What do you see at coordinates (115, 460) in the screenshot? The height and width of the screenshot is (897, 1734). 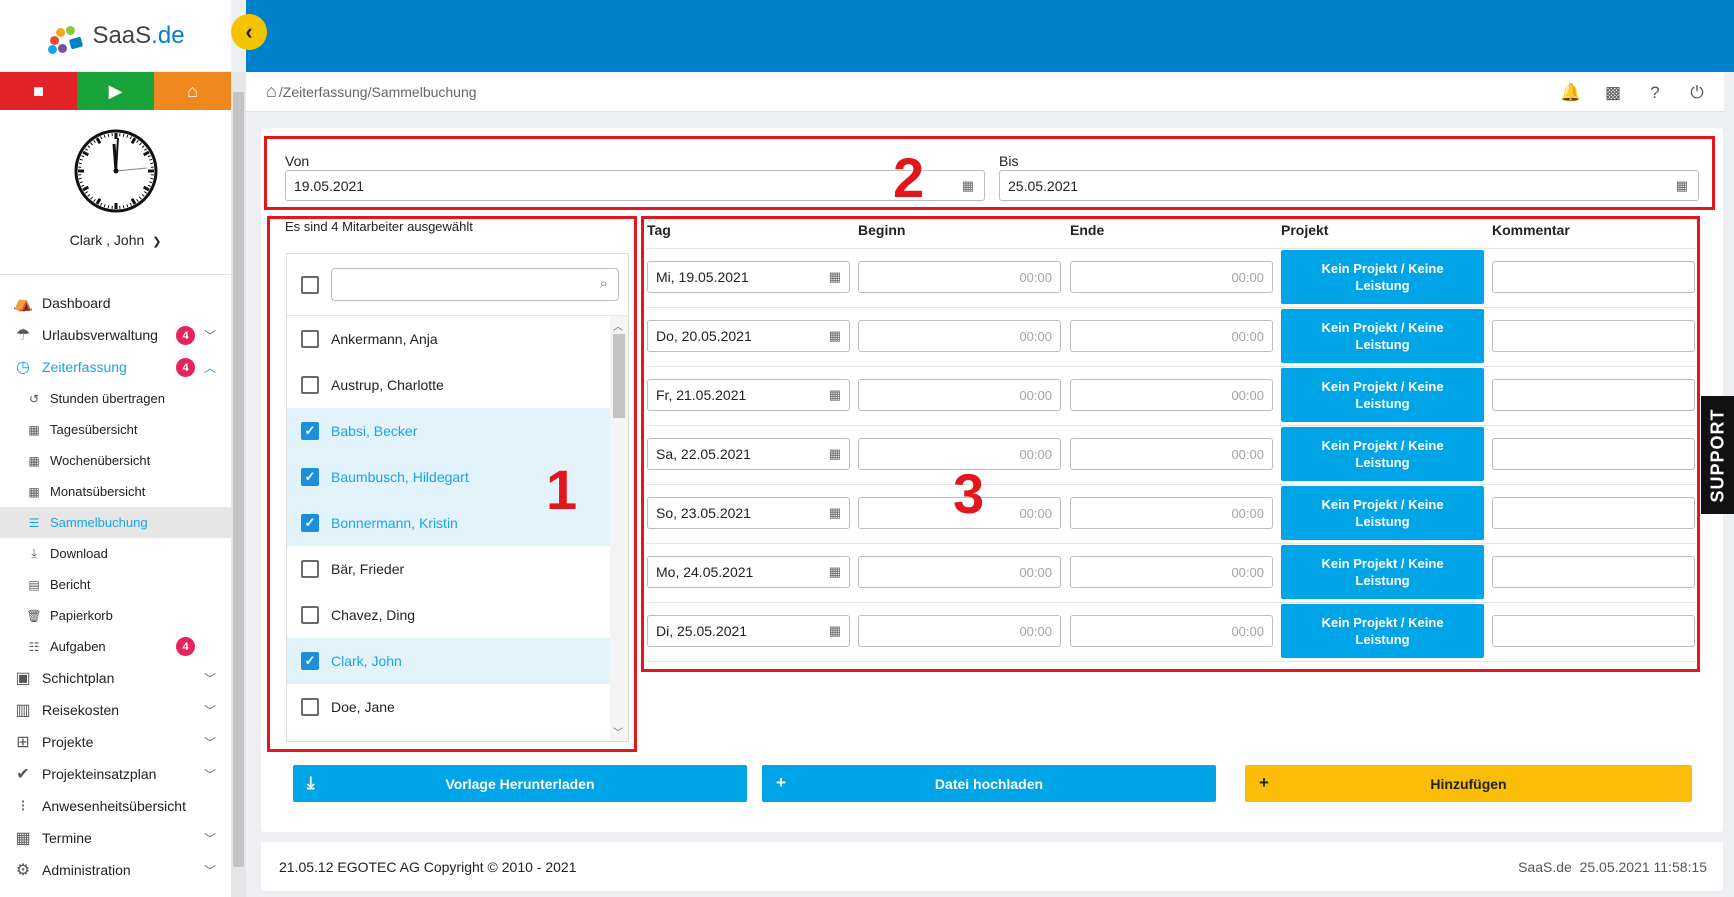 I see `nav-wochenuebersicht: ▦ Wochenübersicht` at bounding box center [115, 460].